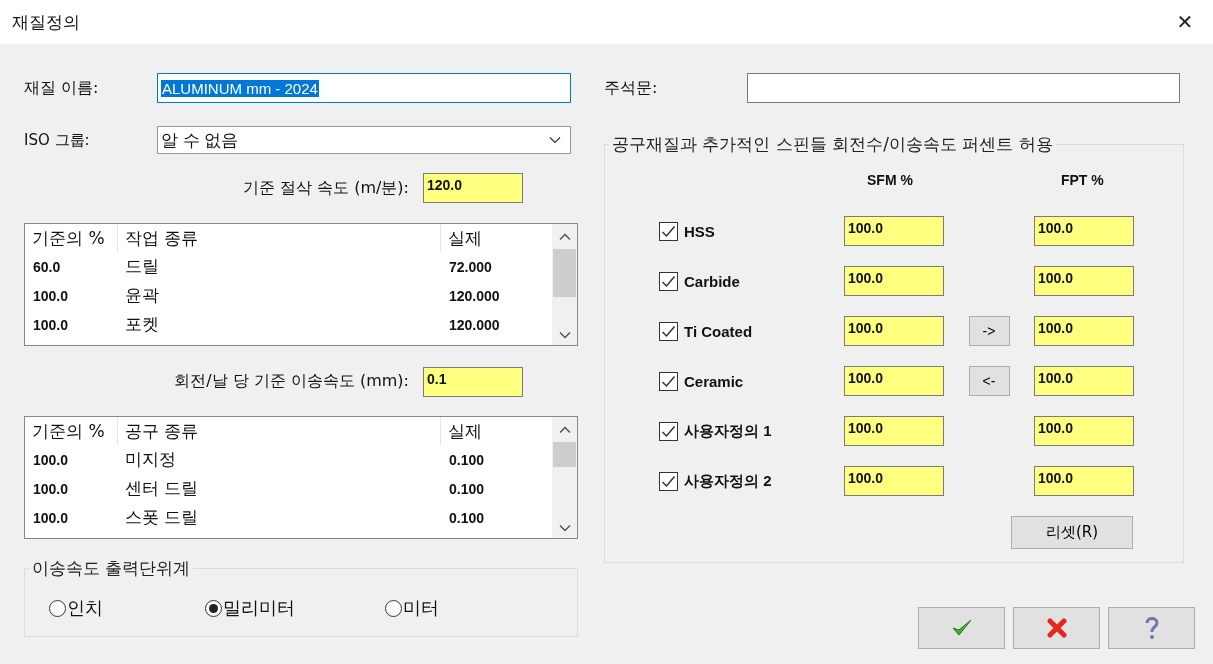 This screenshot has width=1213, height=664. What do you see at coordinates (279, 431) in the screenshot?
I see `column-header: 공구 종류` at bounding box center [279, 431].